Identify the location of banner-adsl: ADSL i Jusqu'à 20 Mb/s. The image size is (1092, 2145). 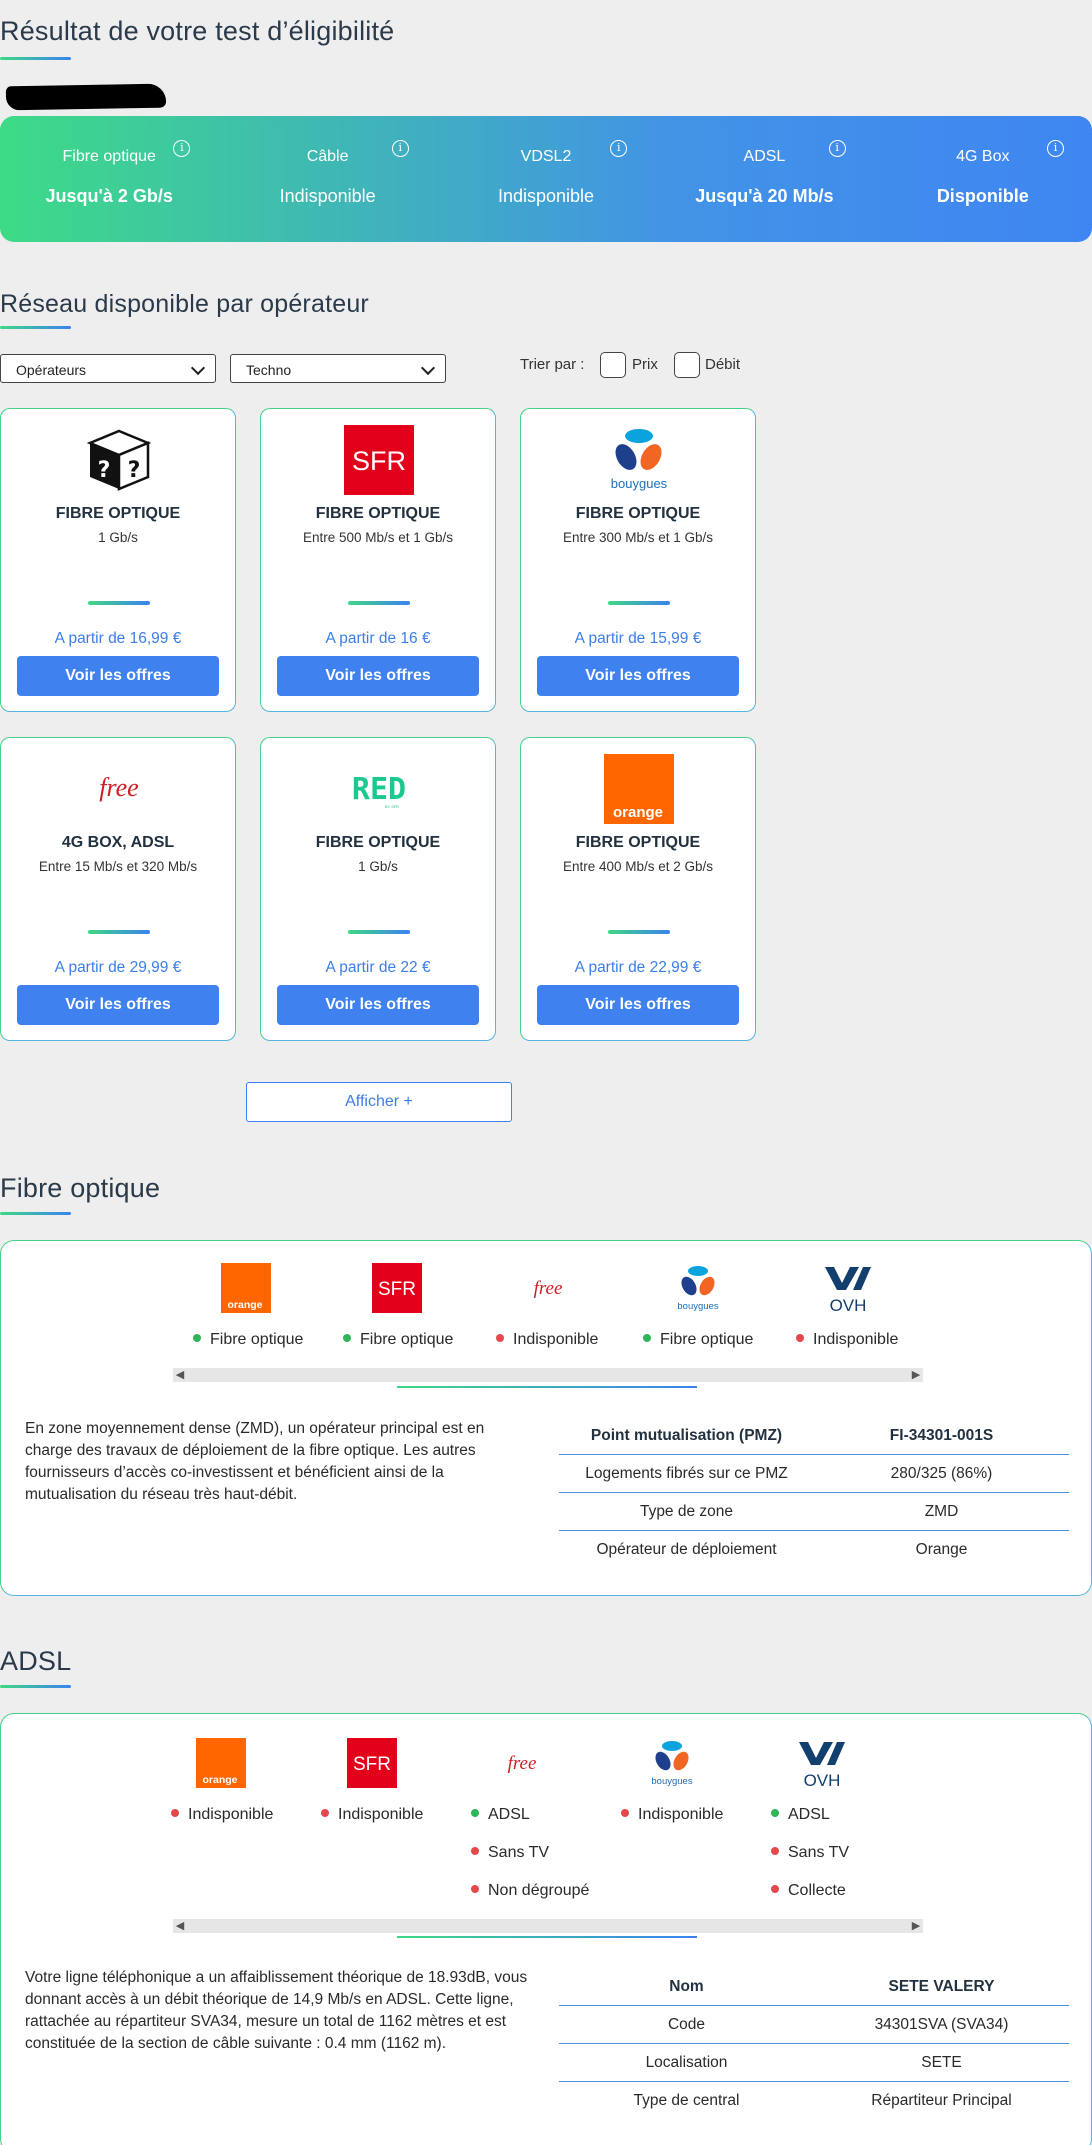
(764, 179).